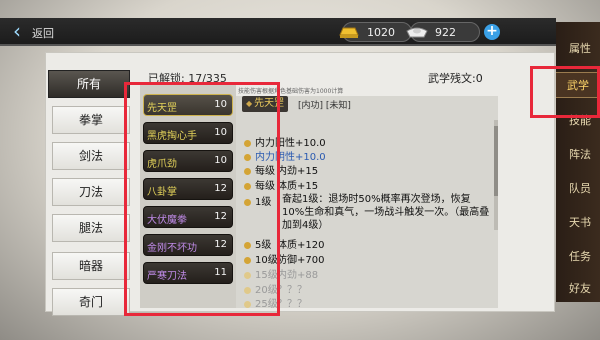 This screenshot has width=600, height=340. I want to click on gold-ingot-icon, so click(349, 32).